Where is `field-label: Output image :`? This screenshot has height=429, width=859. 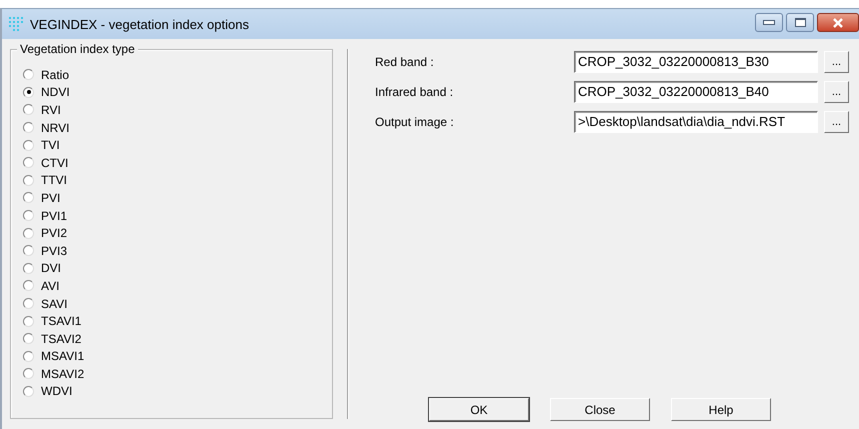 field-label: Output image : is located at coordinates (415, 122).